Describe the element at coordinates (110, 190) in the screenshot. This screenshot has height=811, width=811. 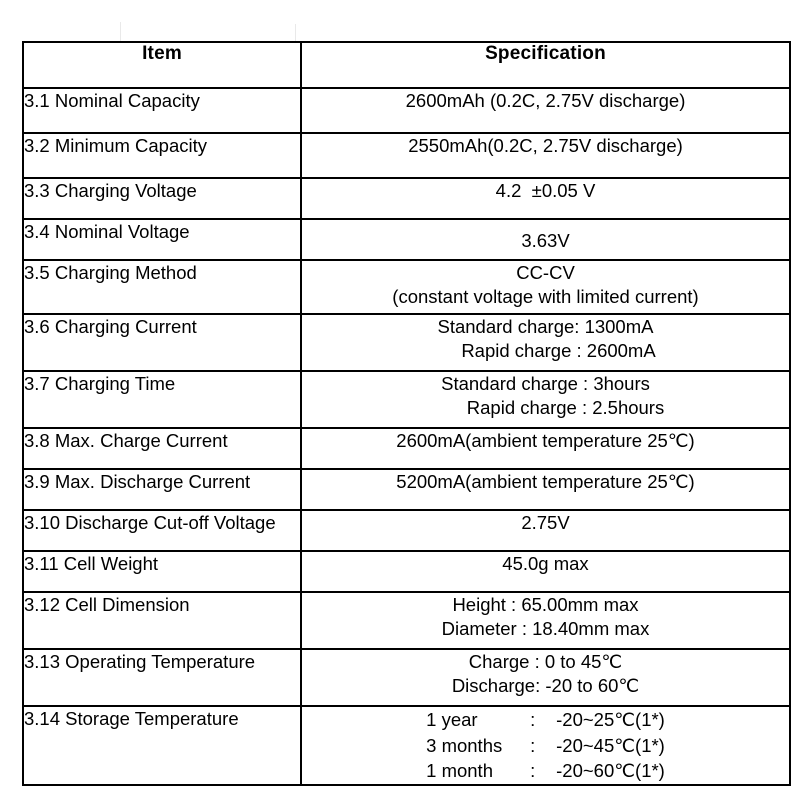
I see `row-item-label: 3.3 Charging Voltage` at that location.